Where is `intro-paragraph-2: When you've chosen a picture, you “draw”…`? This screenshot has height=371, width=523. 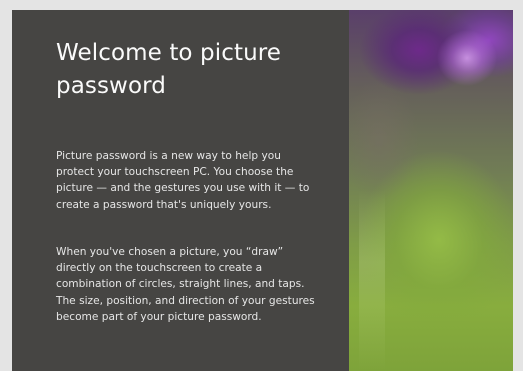
intro-paragraph-2: When you've chosen a picture, you “draw”… is located at coordinates (185, 284).